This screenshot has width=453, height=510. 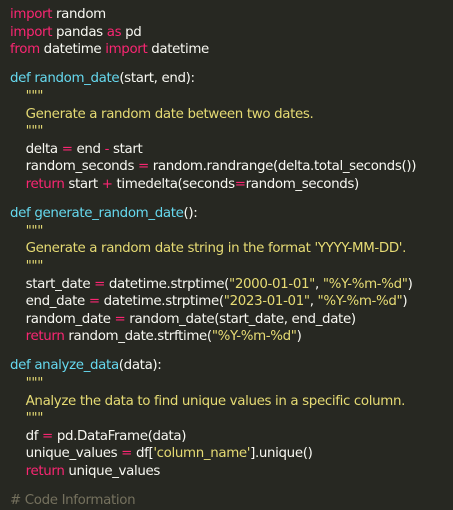 What do you see at coordinates (143, 454) in the screenshot?
I see `code-text: df[` at bounding box center [143, 454].